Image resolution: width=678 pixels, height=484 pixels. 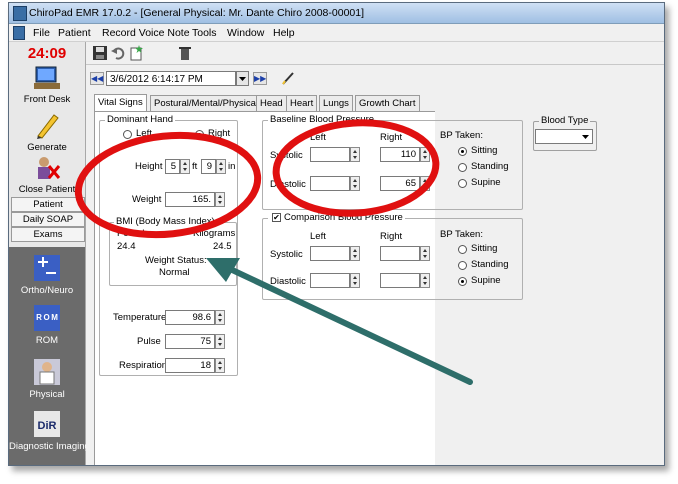 What do you see at coordinates (288, 78) in the screenshot?
I see `edit-pencil-icon` at bounding box center [288, 78].